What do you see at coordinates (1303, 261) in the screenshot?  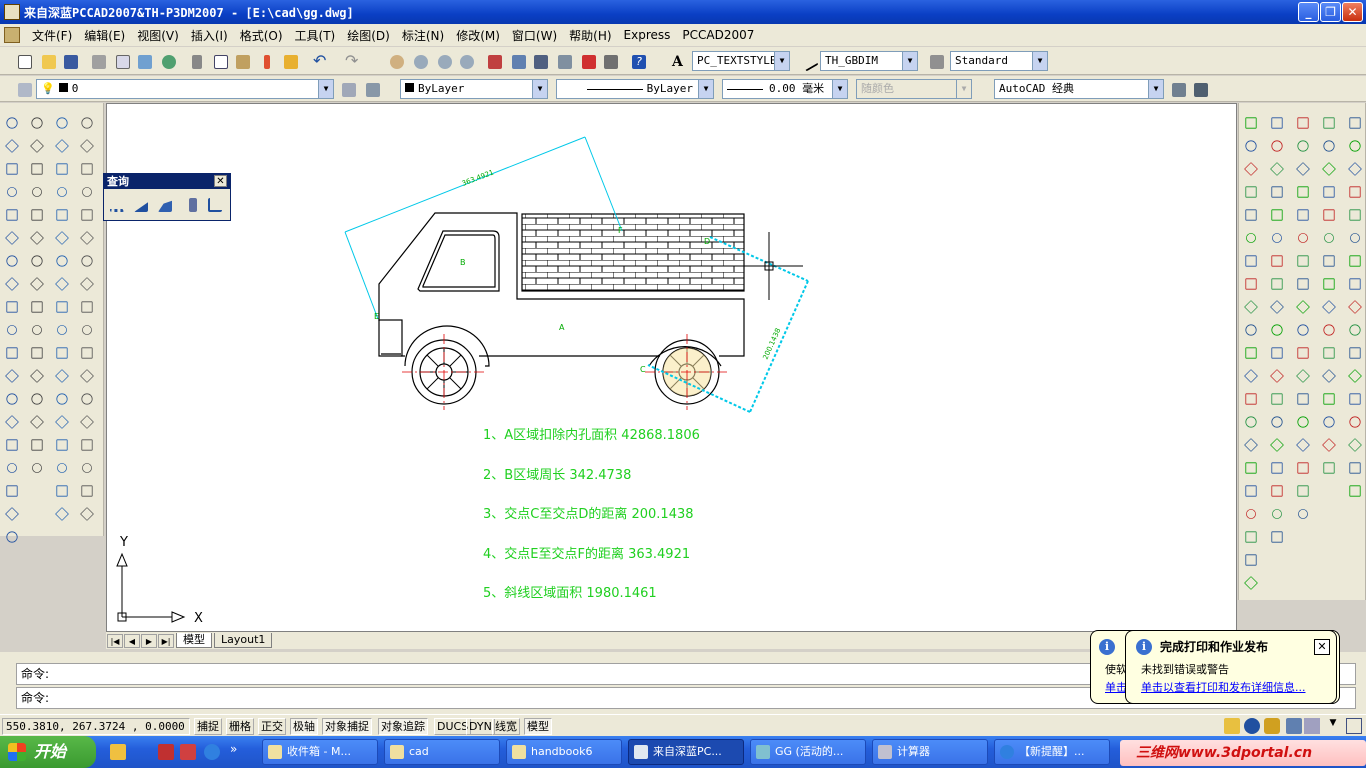 I see `pccad-tool-3-7-icon` at bounding box center [1303, 261].